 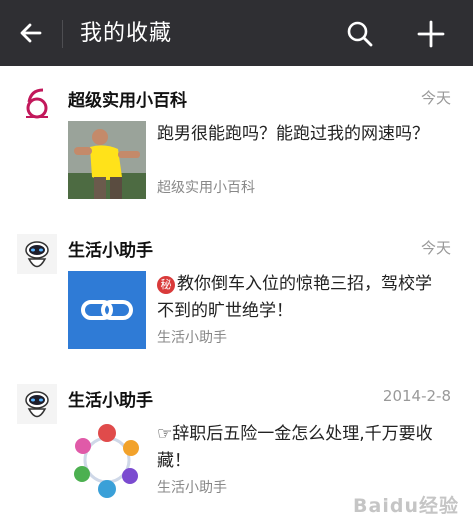 I want to click on baidu-watermark: Baidu经验, so click(x=406, y=506).